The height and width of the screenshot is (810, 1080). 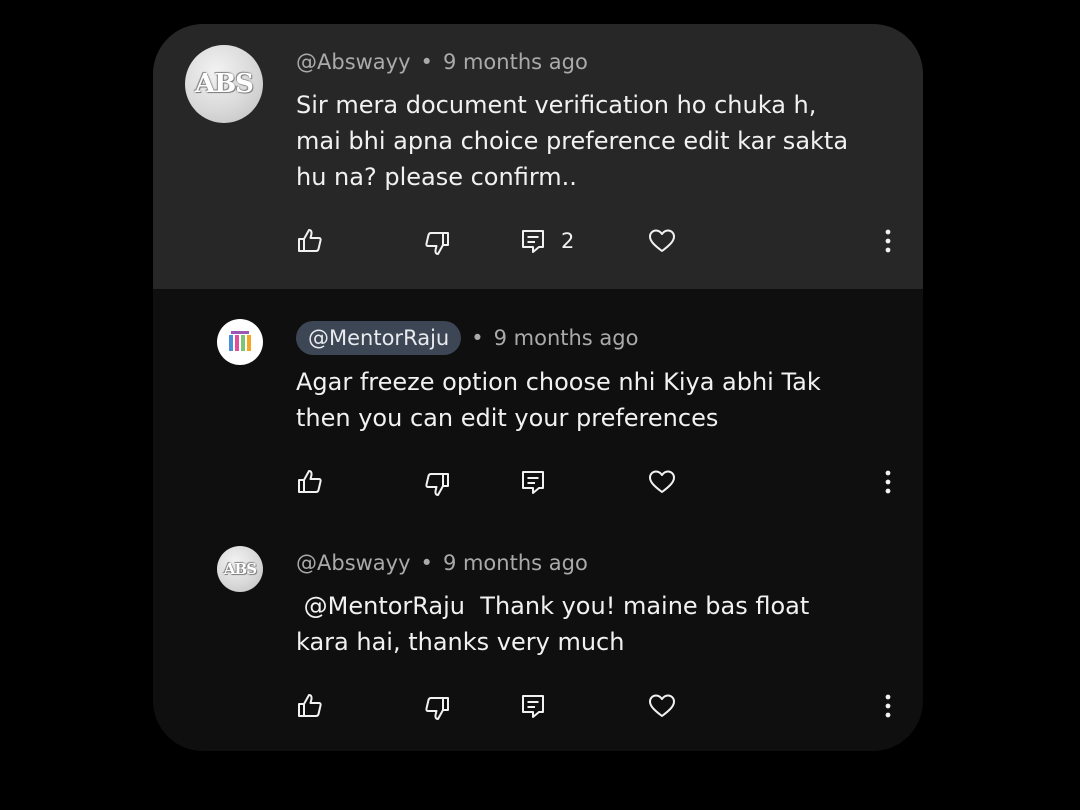 I want to click on comment-meta: @MentorRaju • 9 months ago, so click(x=467, y=338).